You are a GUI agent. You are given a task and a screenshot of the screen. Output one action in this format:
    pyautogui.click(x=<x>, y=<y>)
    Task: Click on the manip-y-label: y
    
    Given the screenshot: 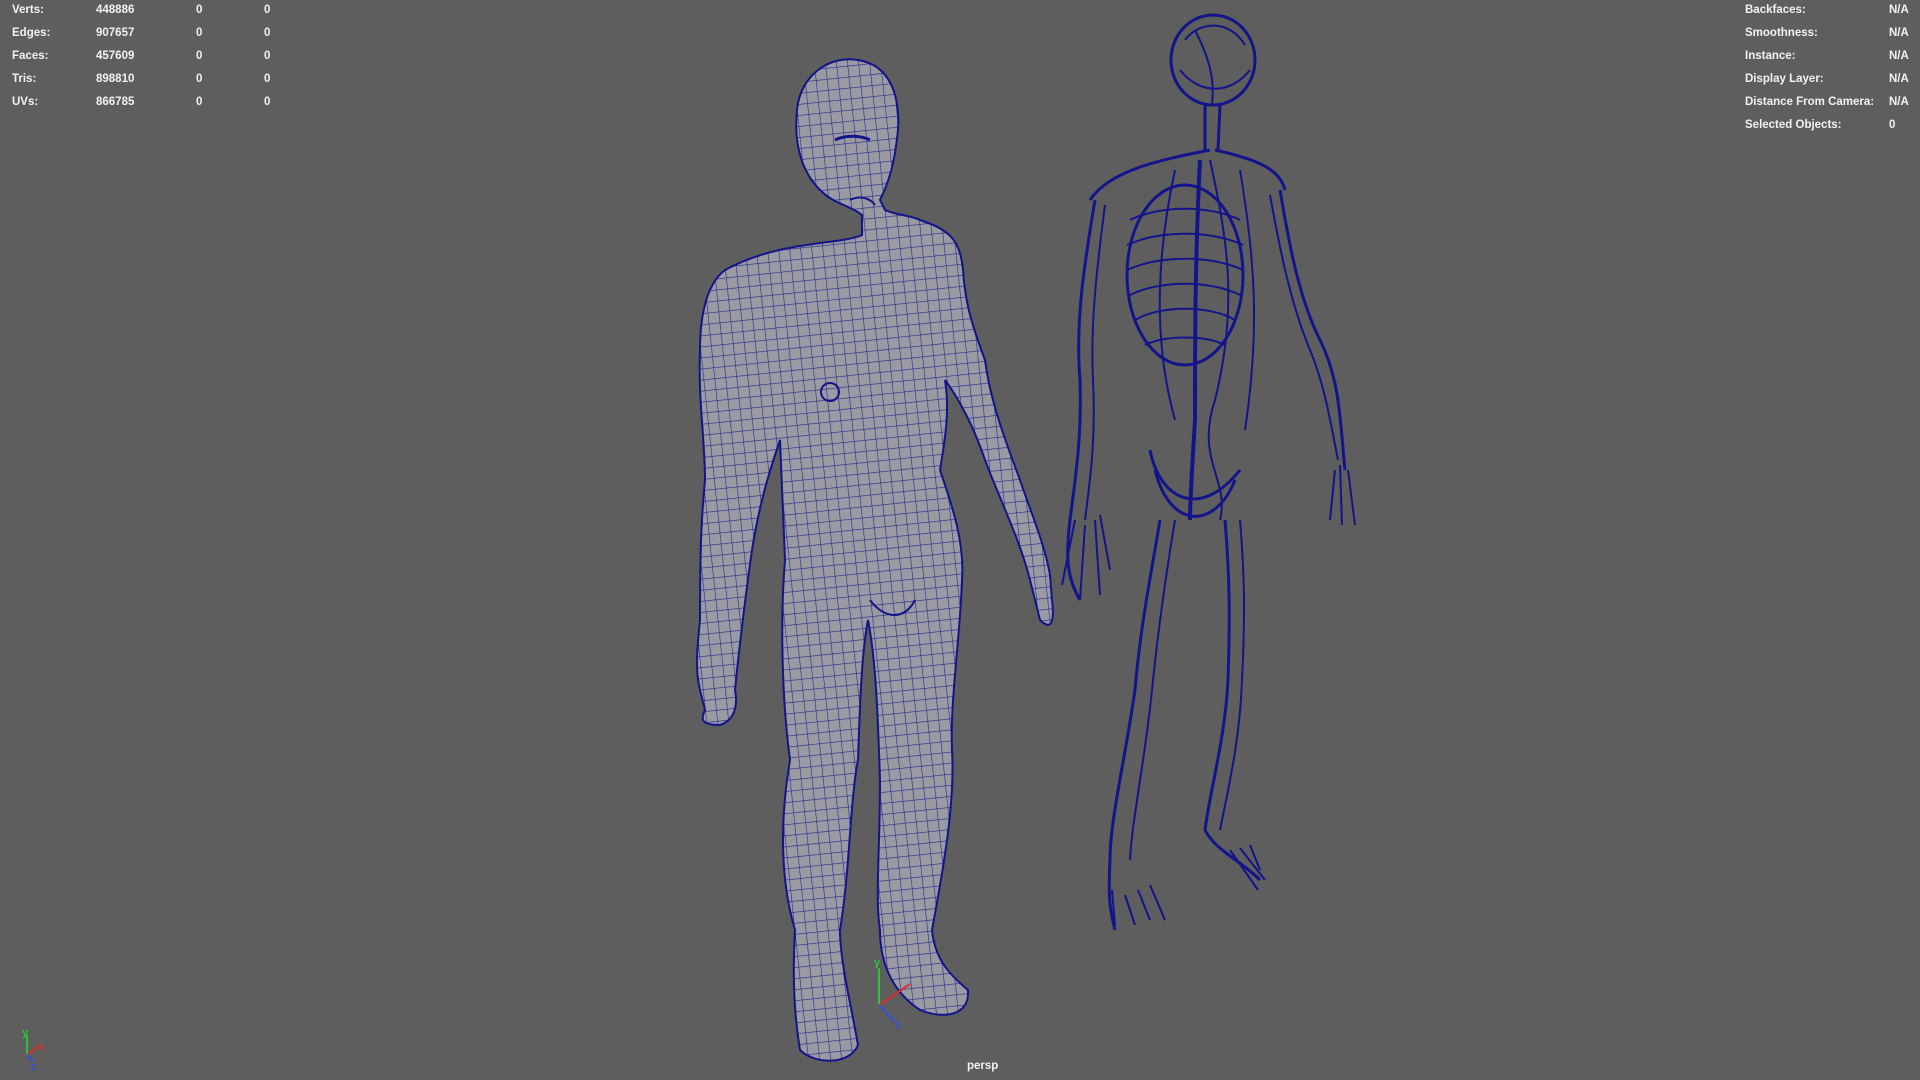 What is the action you would take?
    pyautogui.click(x=877, y=963)
    